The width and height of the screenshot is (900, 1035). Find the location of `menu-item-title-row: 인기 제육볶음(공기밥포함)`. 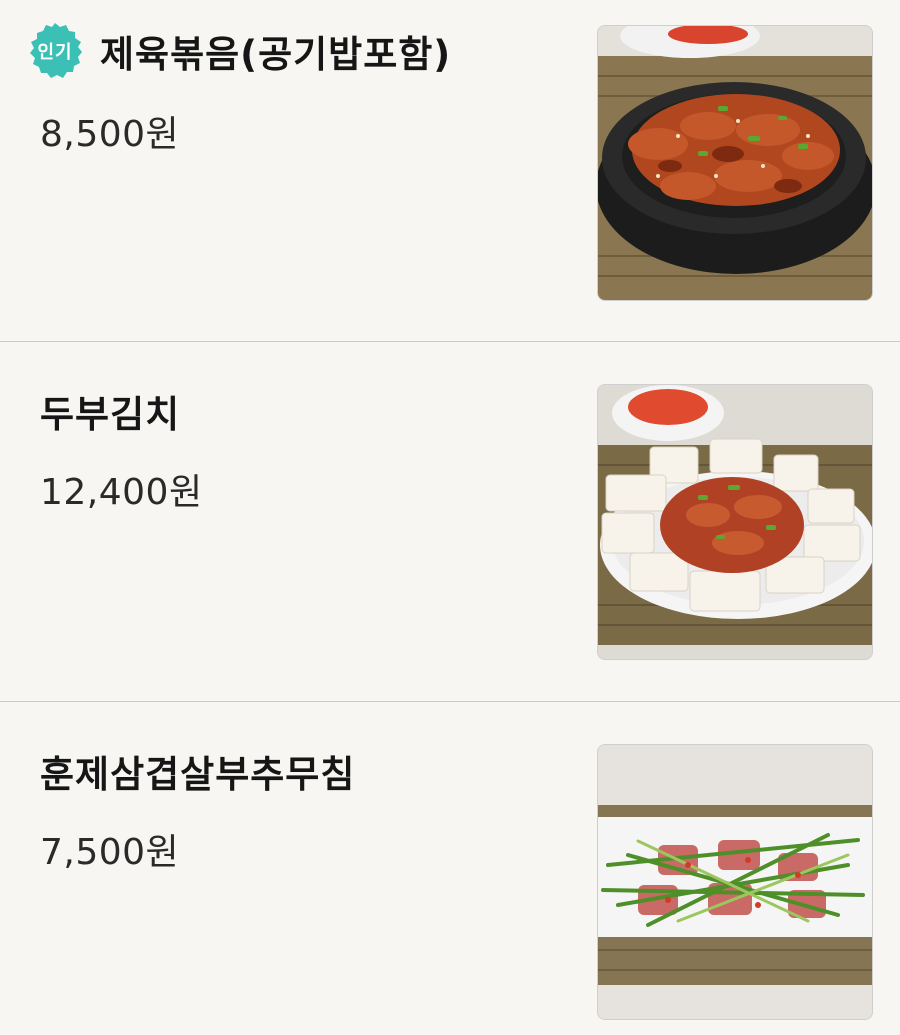

menu-item-title-row: 인기 제육볶음(공기밥포함) is located at coordinates (241, 51).